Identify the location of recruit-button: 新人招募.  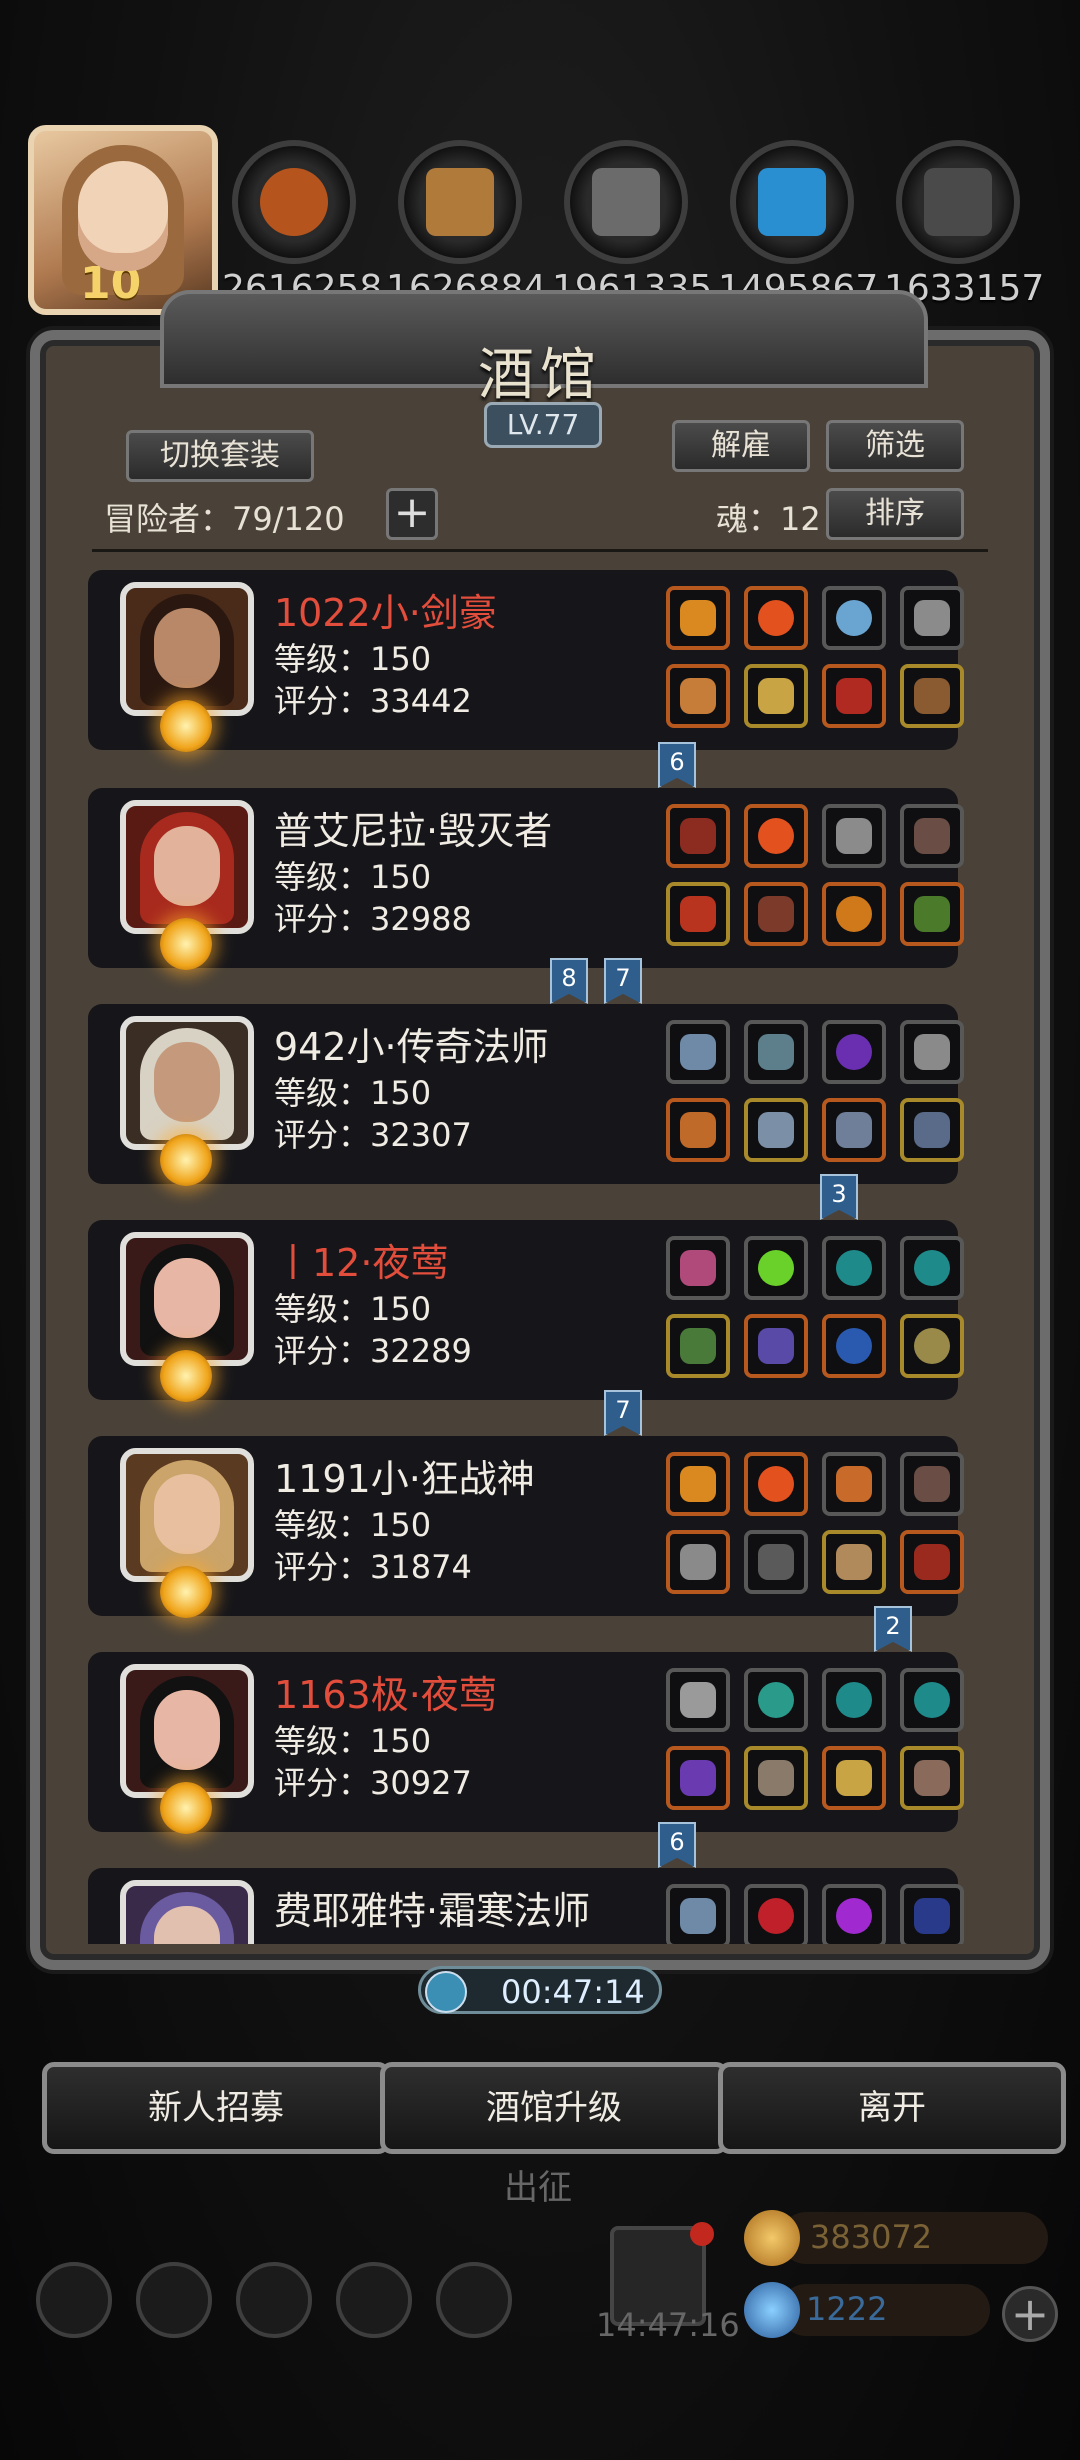
(216, 2108).